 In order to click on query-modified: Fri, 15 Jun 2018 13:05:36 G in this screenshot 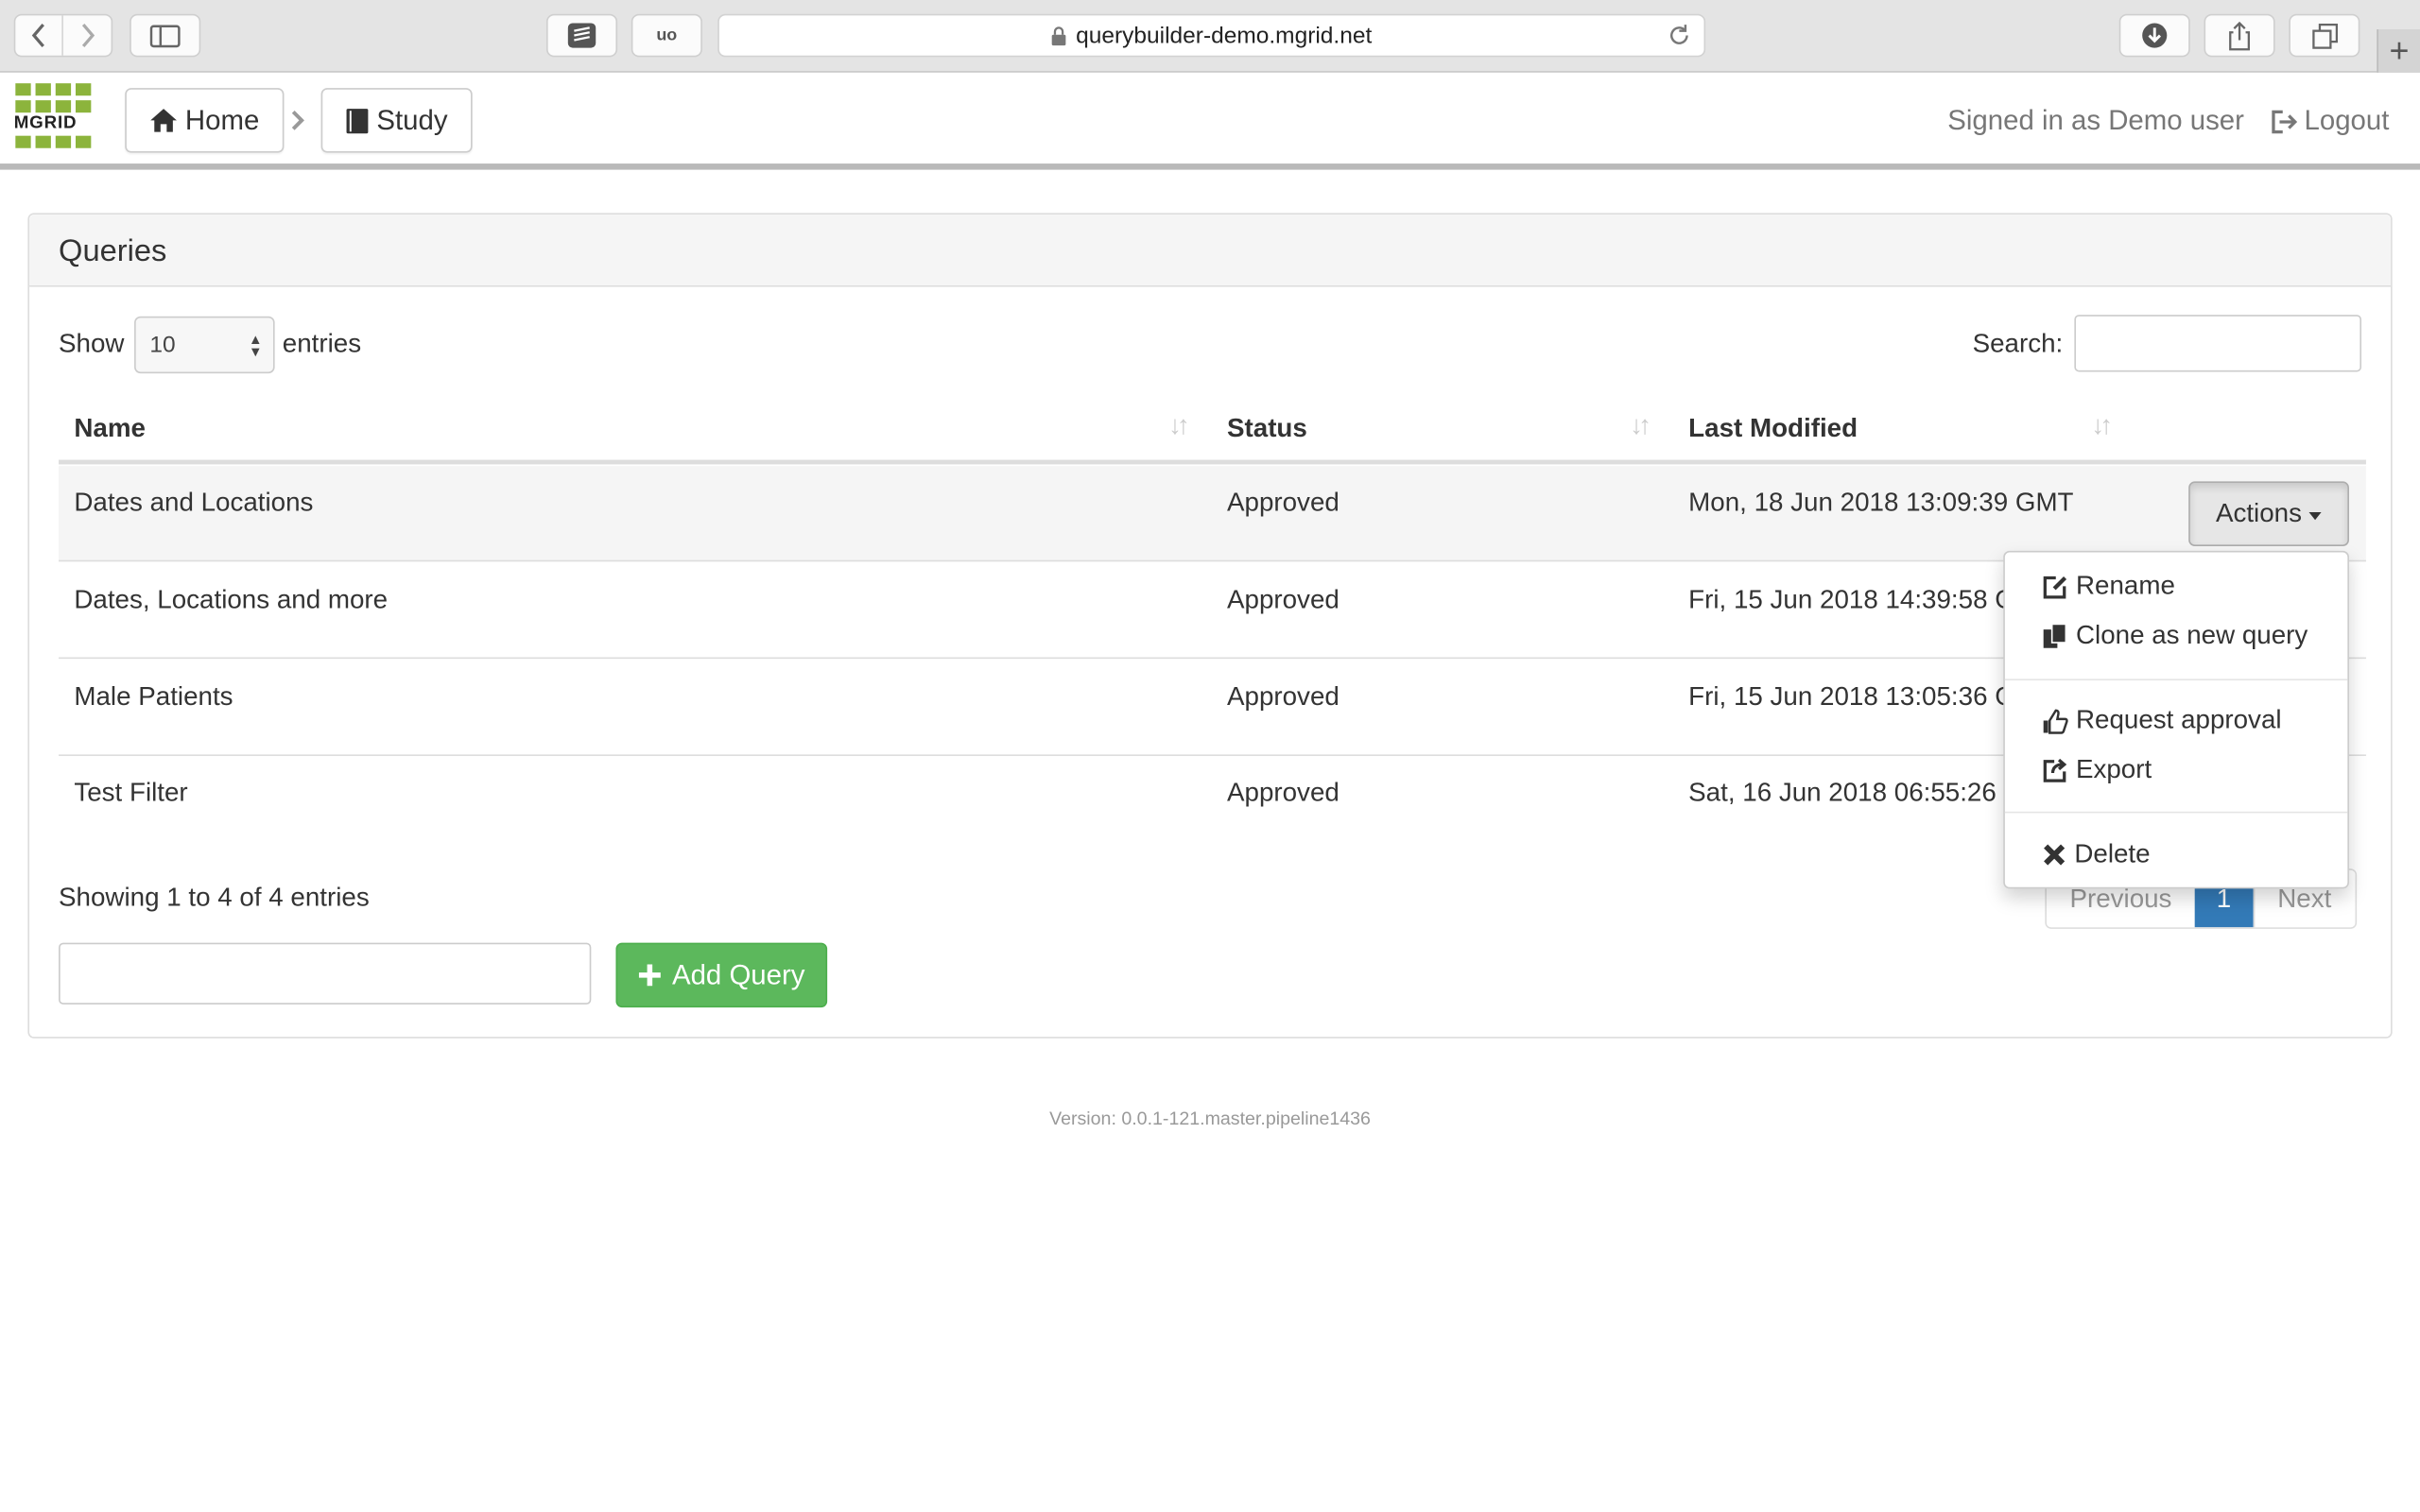, I will do `click(1851, 696)`.